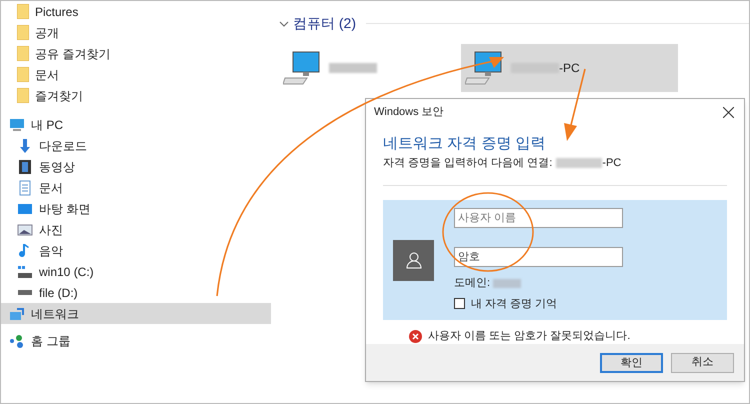 Image resolution: width=750 pixels, height=404 pixels. Describe the element at coordinates (136, 11) in the screenshot. I see `nav-item: Pictures` at that location.